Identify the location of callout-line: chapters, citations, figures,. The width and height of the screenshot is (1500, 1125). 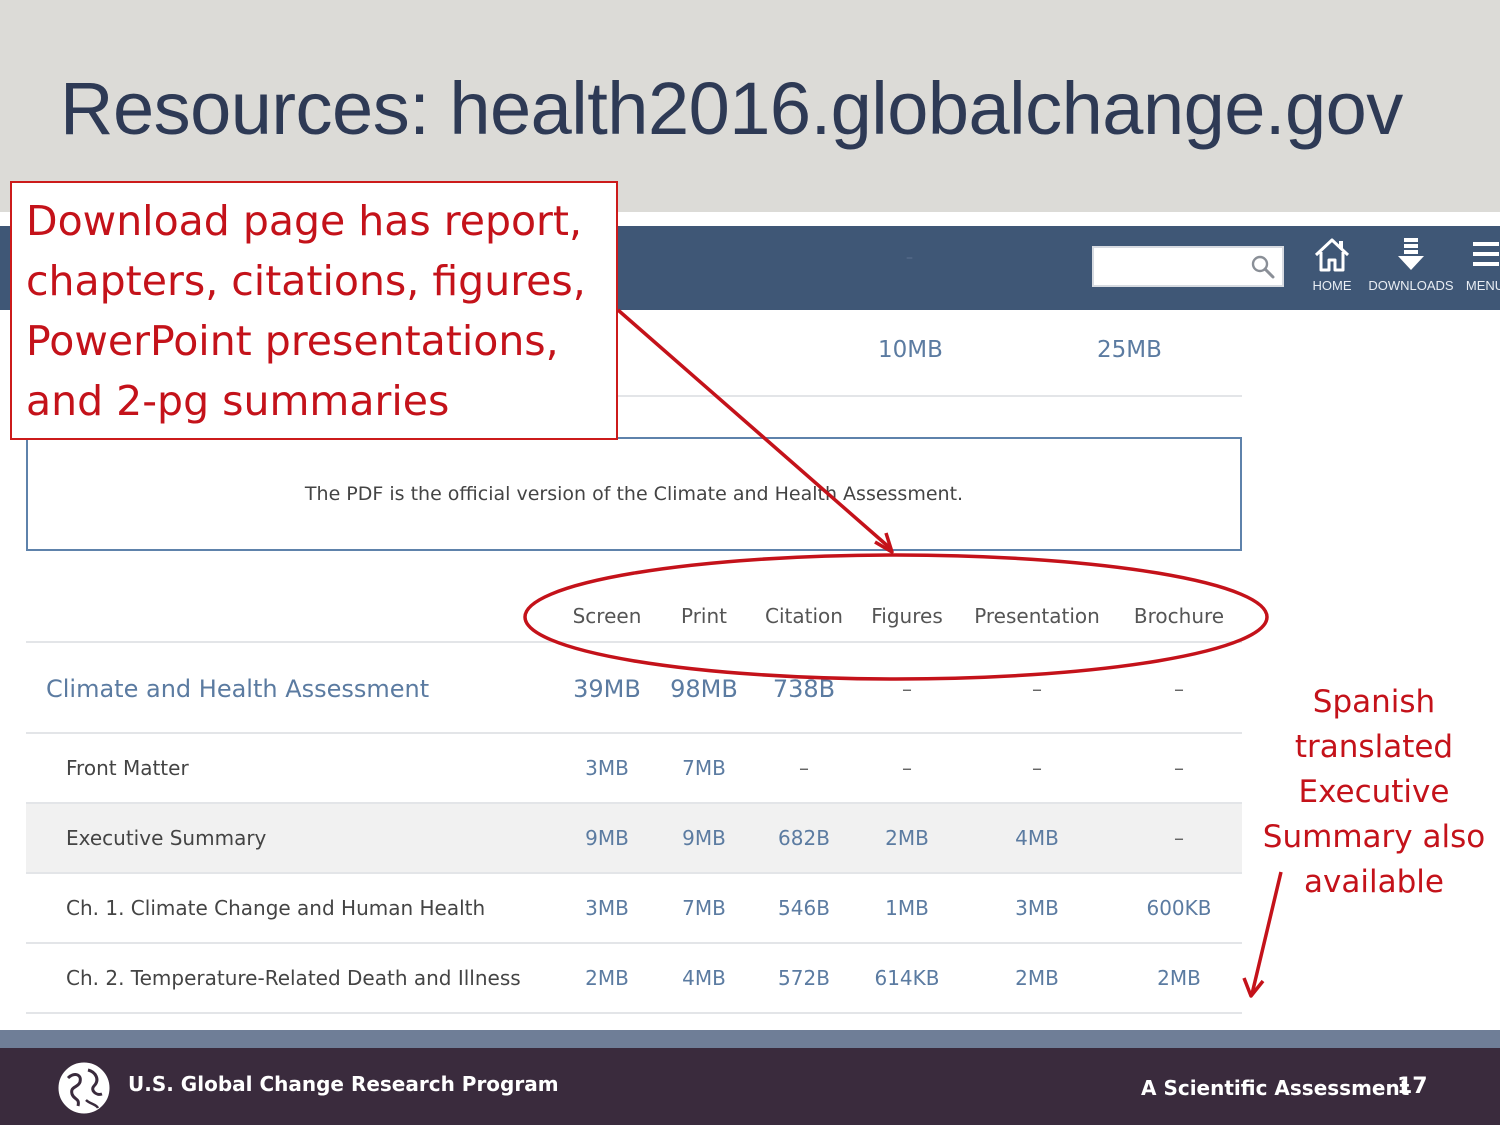
(306, 281).